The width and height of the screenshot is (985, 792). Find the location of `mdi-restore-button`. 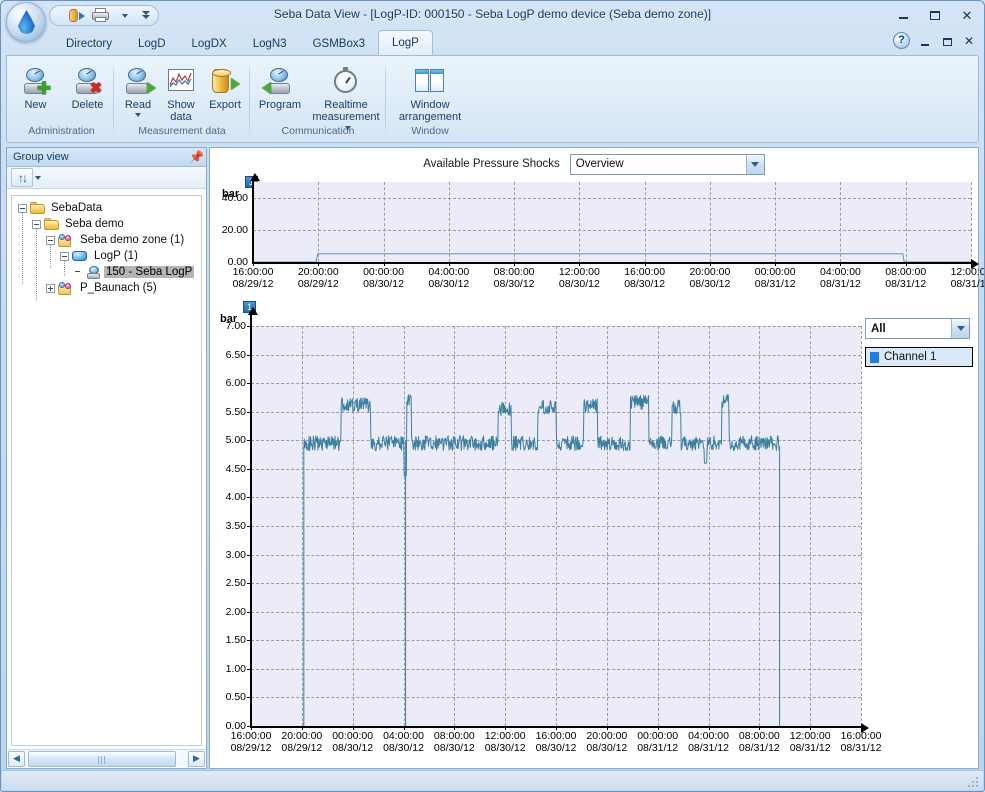

mdi-restore-button is located at coordinates (947, 41).